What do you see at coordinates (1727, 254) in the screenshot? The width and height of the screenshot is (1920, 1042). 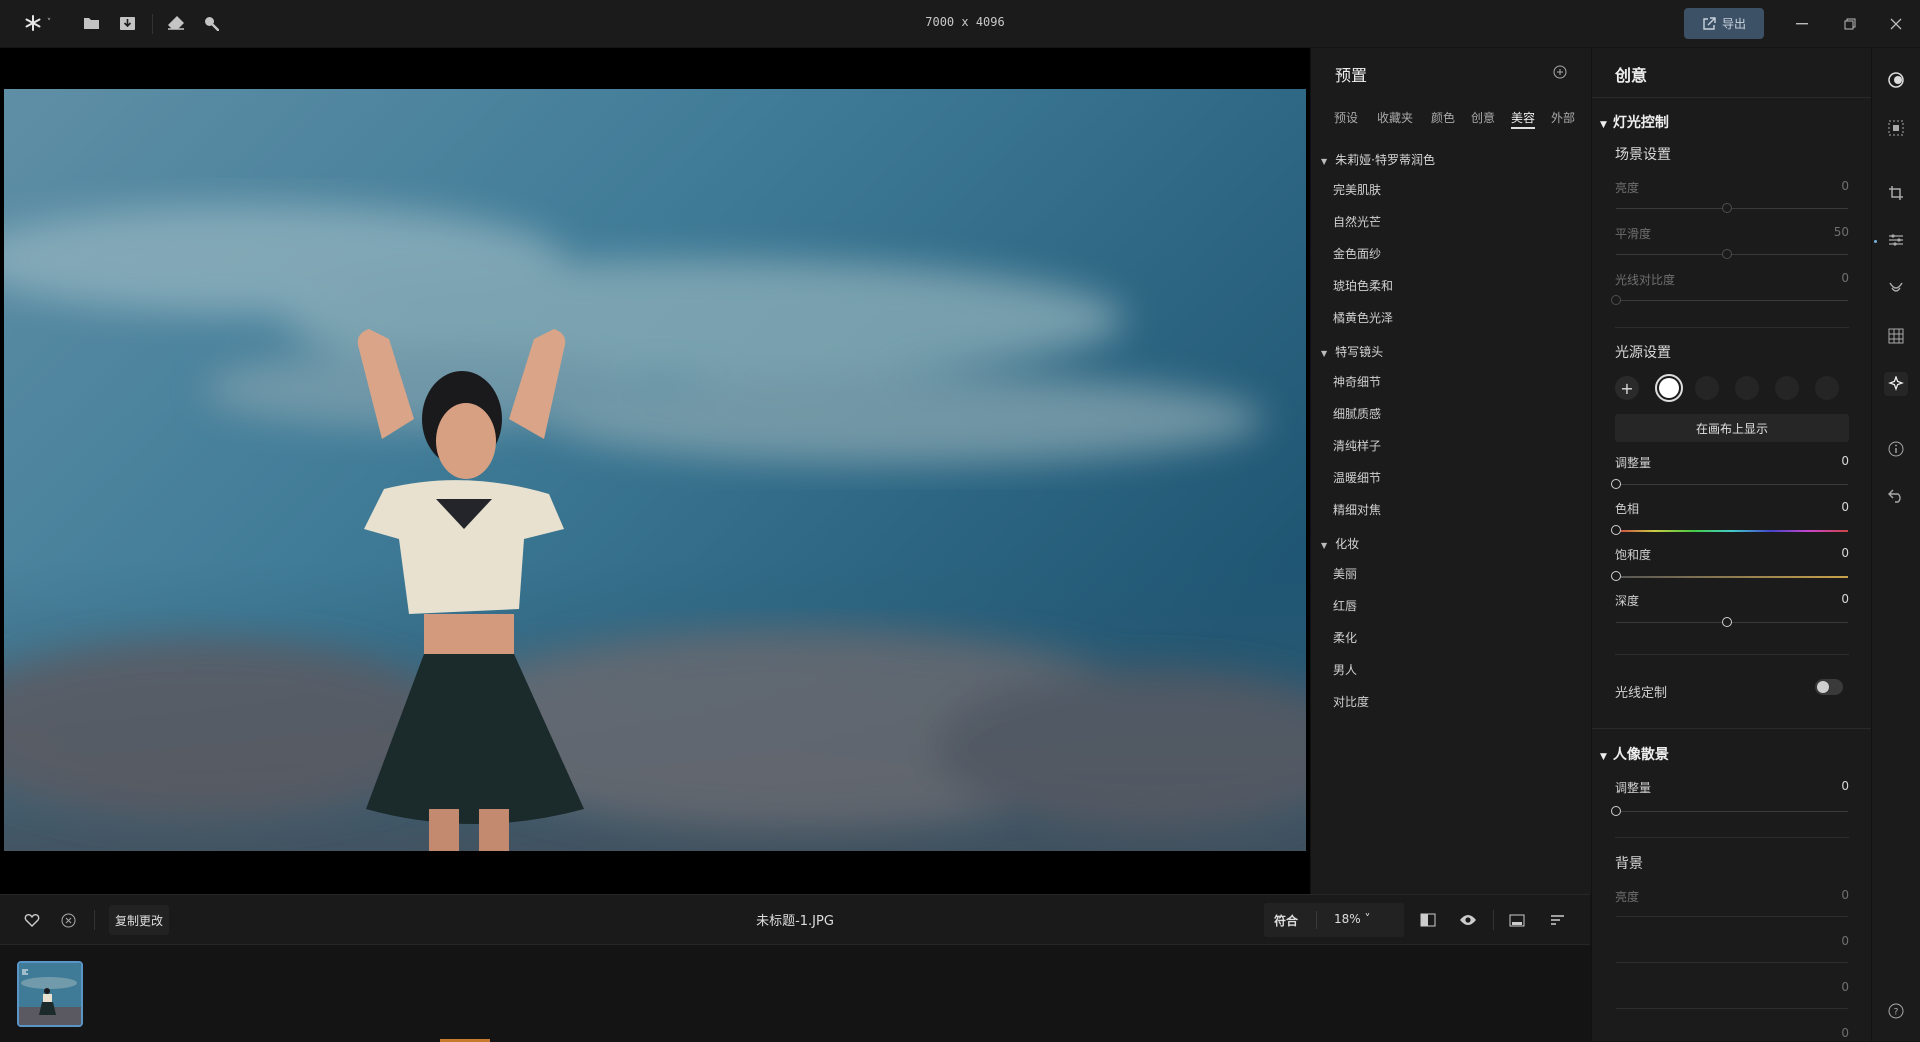 I see `slider-knob-smoothness` at bounding box center [1727, 254].